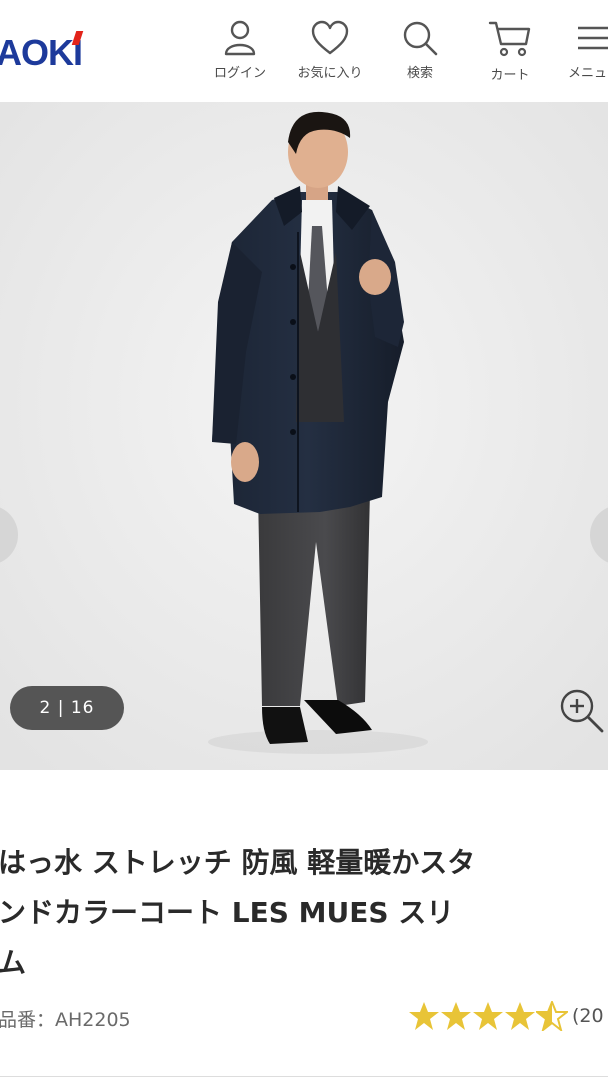 The width and height of the screenshot is (608, 1080). I want to click on nav-login-button: ログイン, so click(240, 55).